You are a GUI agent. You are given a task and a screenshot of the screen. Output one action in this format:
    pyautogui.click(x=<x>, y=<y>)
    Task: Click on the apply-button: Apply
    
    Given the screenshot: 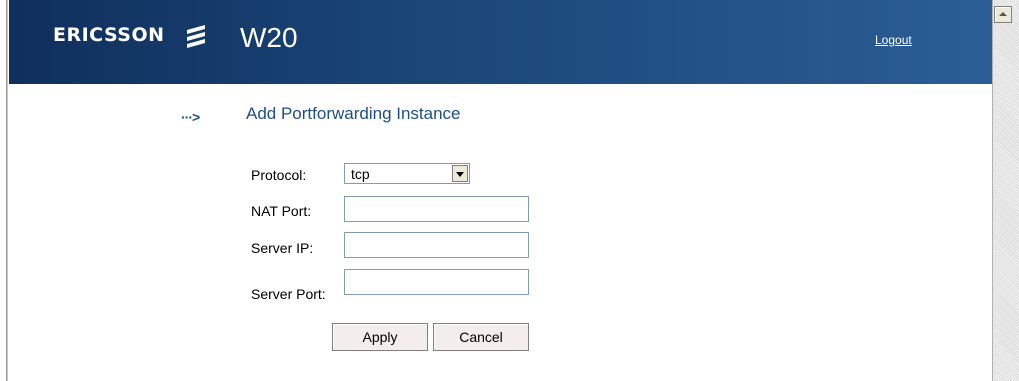 What is the action you would take?
    pyautogui.click(x=380, y=337)
    